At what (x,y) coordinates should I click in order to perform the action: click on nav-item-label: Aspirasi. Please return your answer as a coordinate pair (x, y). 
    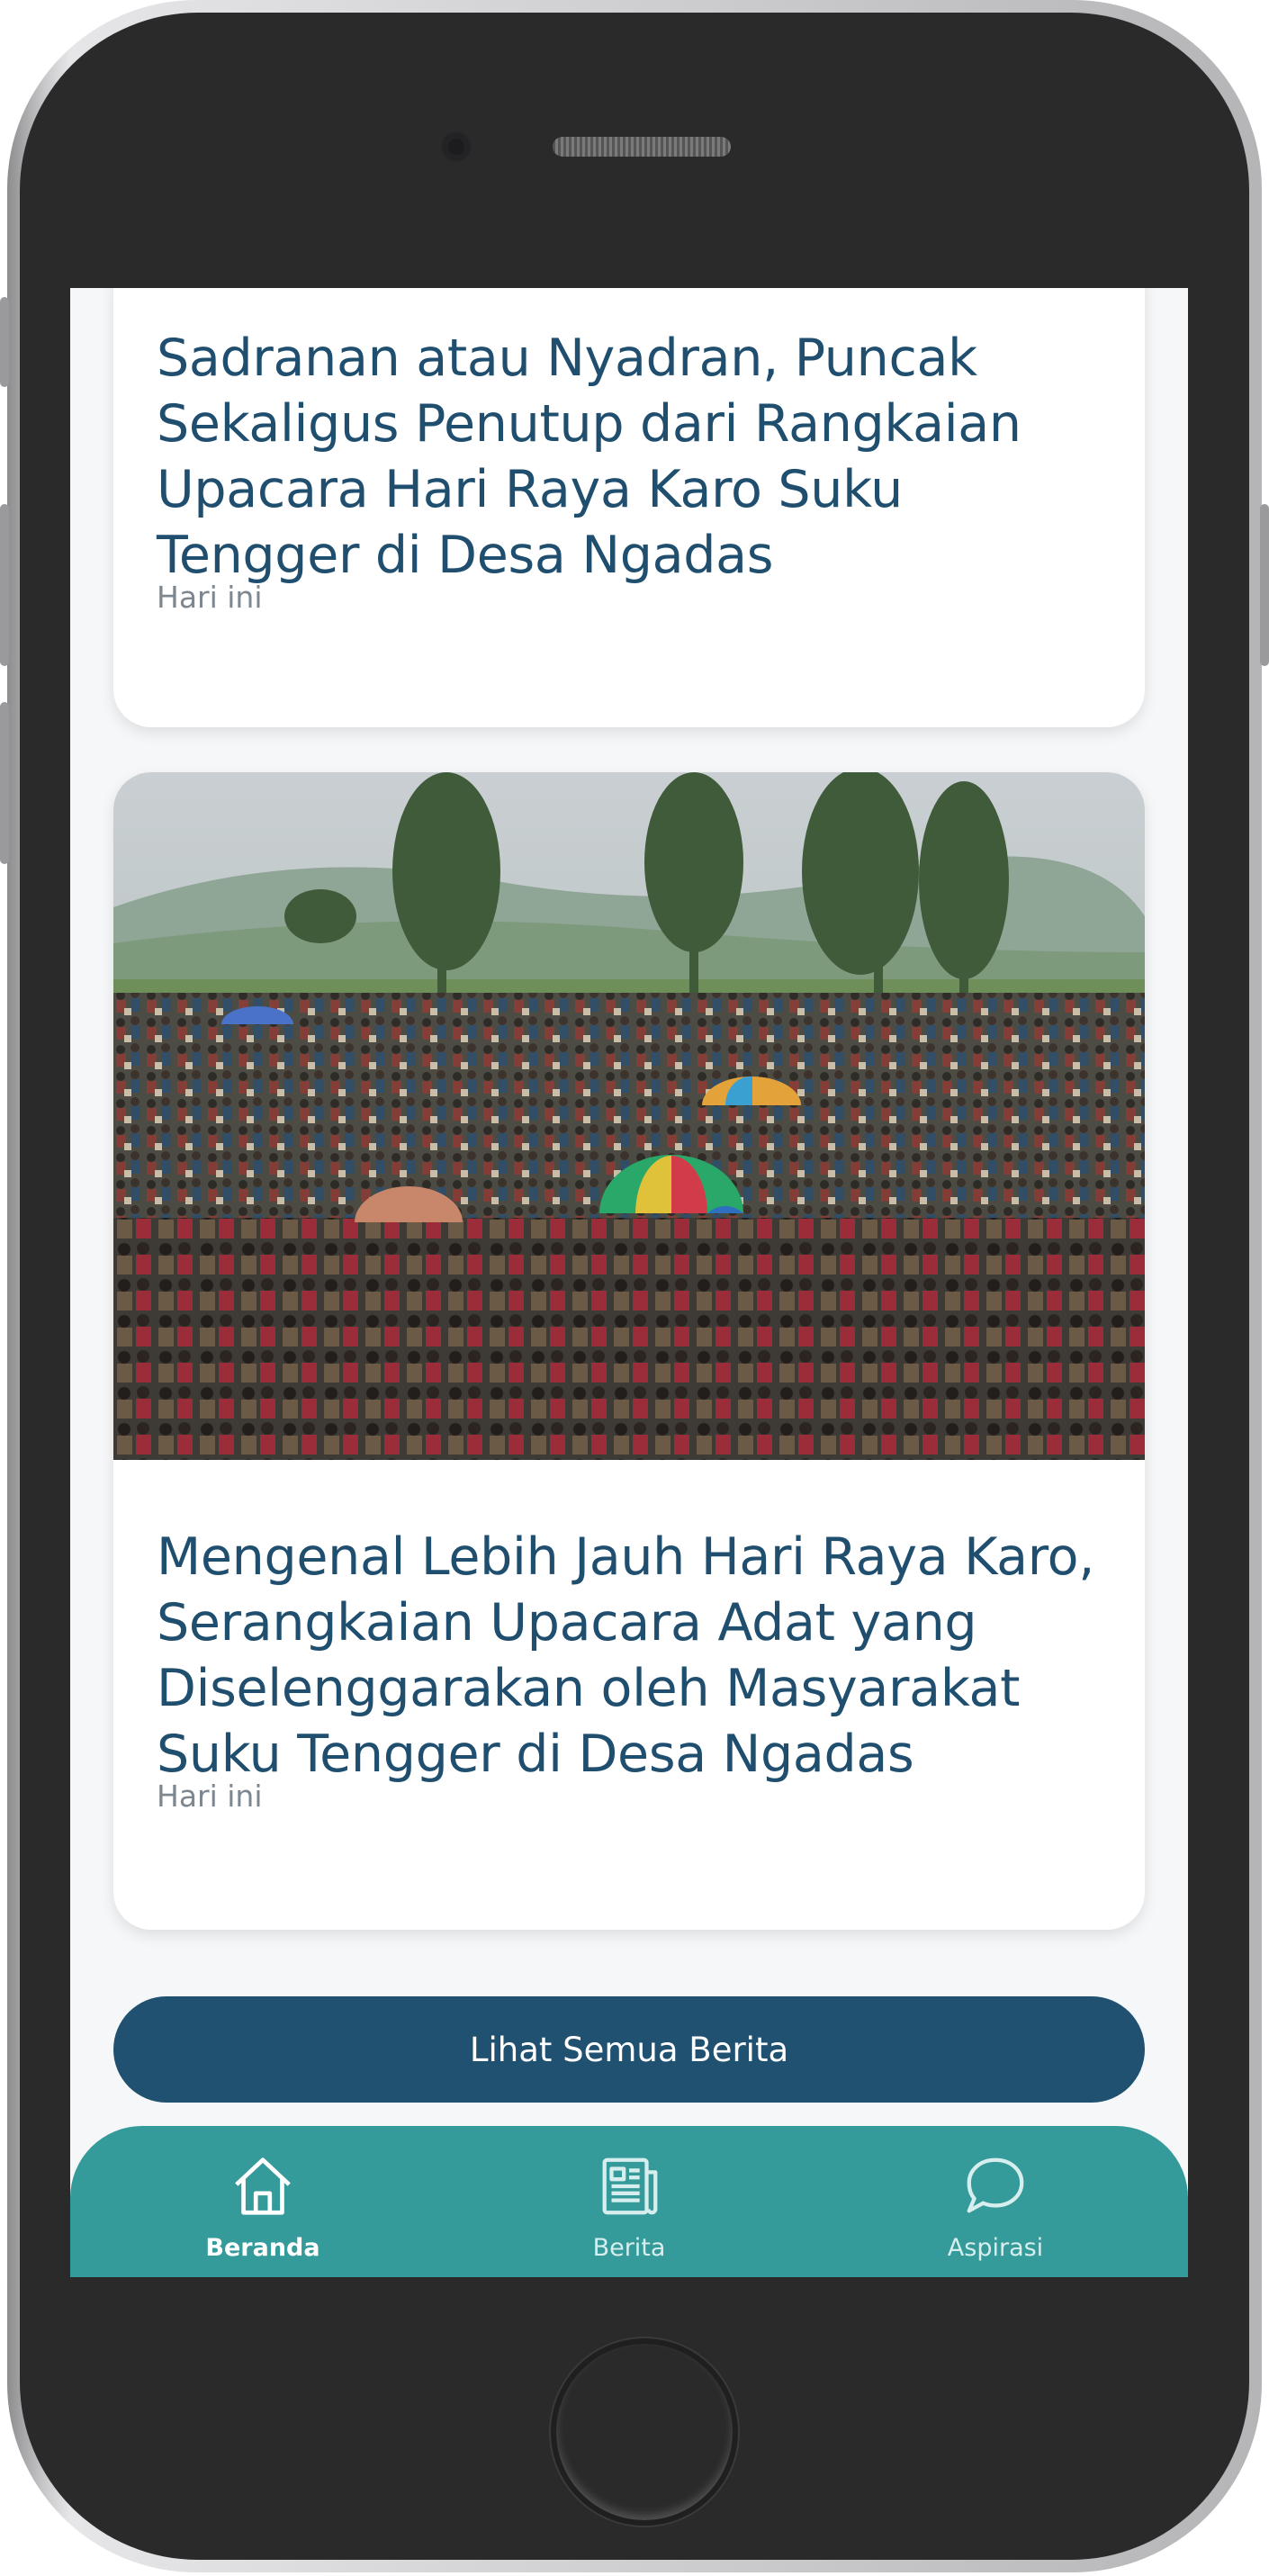
    Looking at the image, I should click on (995, 2248).